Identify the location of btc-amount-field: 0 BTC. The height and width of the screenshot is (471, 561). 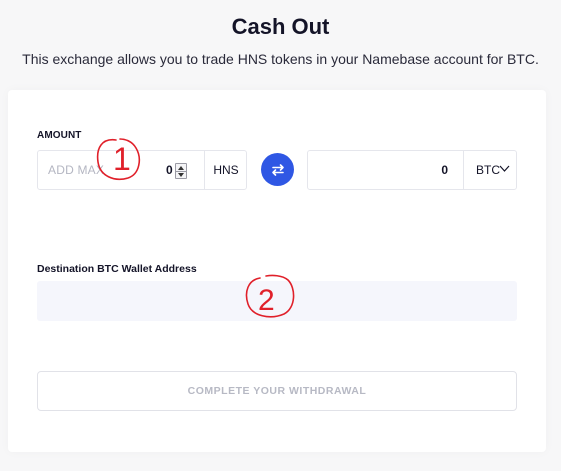
(412, 170).